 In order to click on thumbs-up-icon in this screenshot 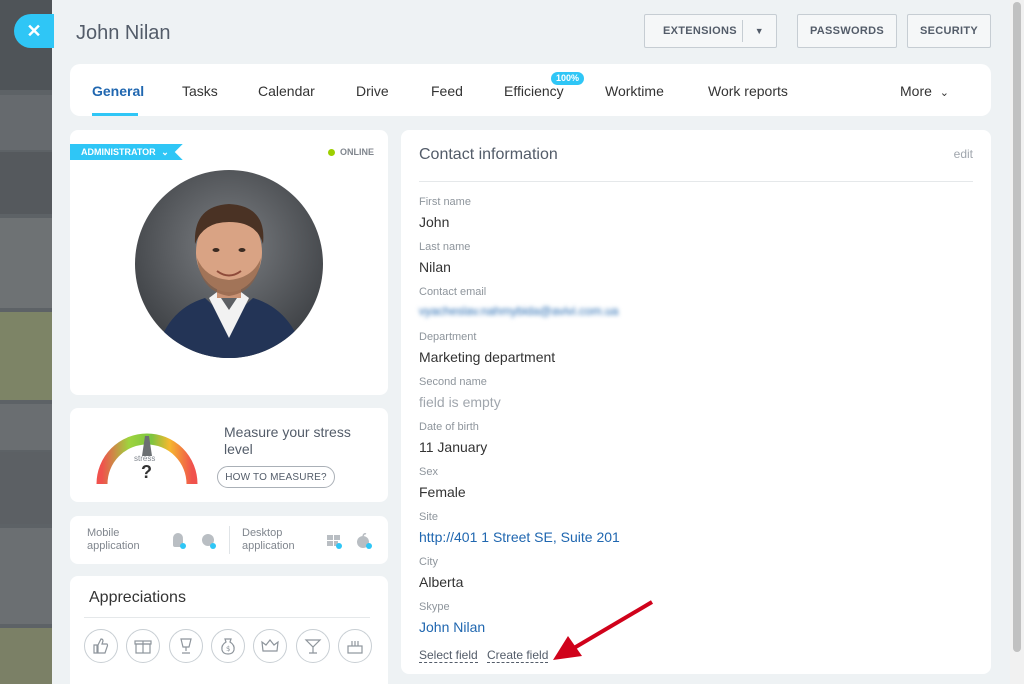, I will do `click(101, 646)`.